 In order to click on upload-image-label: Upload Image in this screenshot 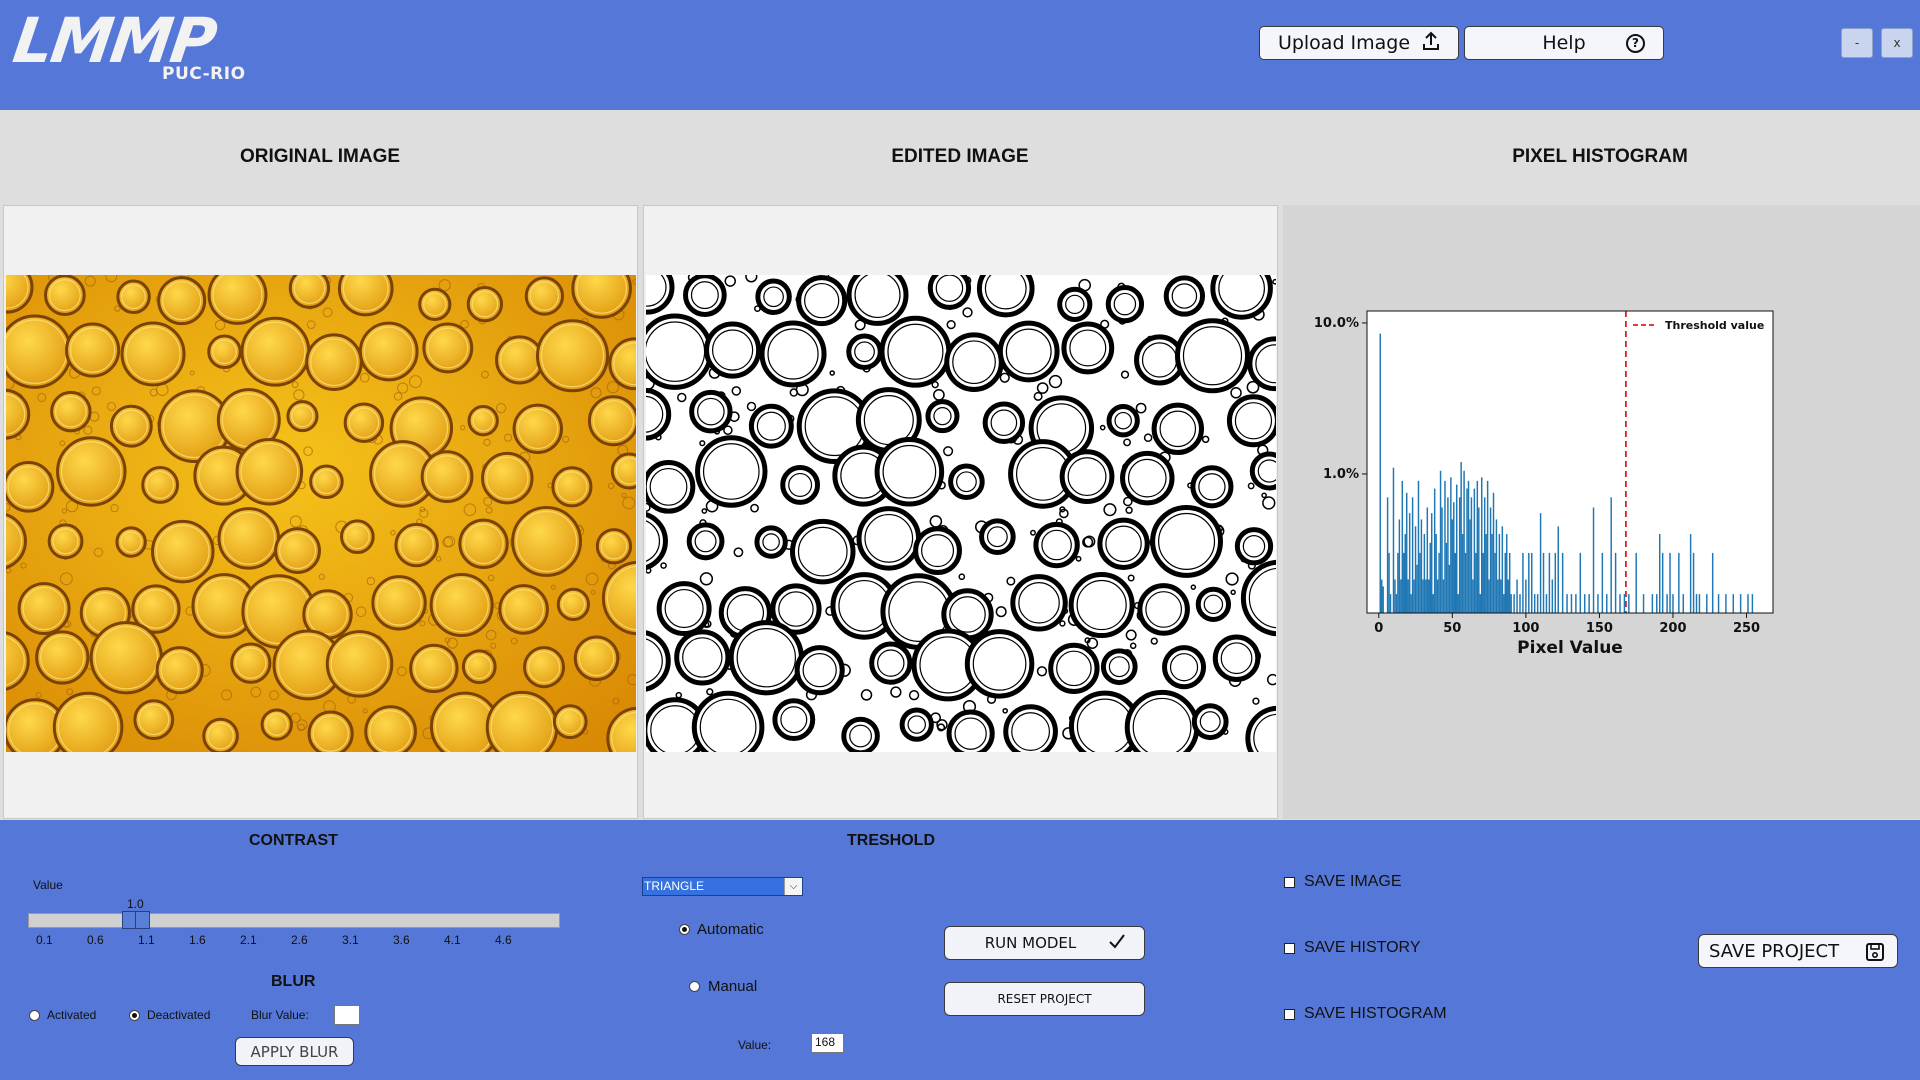, I will do `click(1344, 43)`.